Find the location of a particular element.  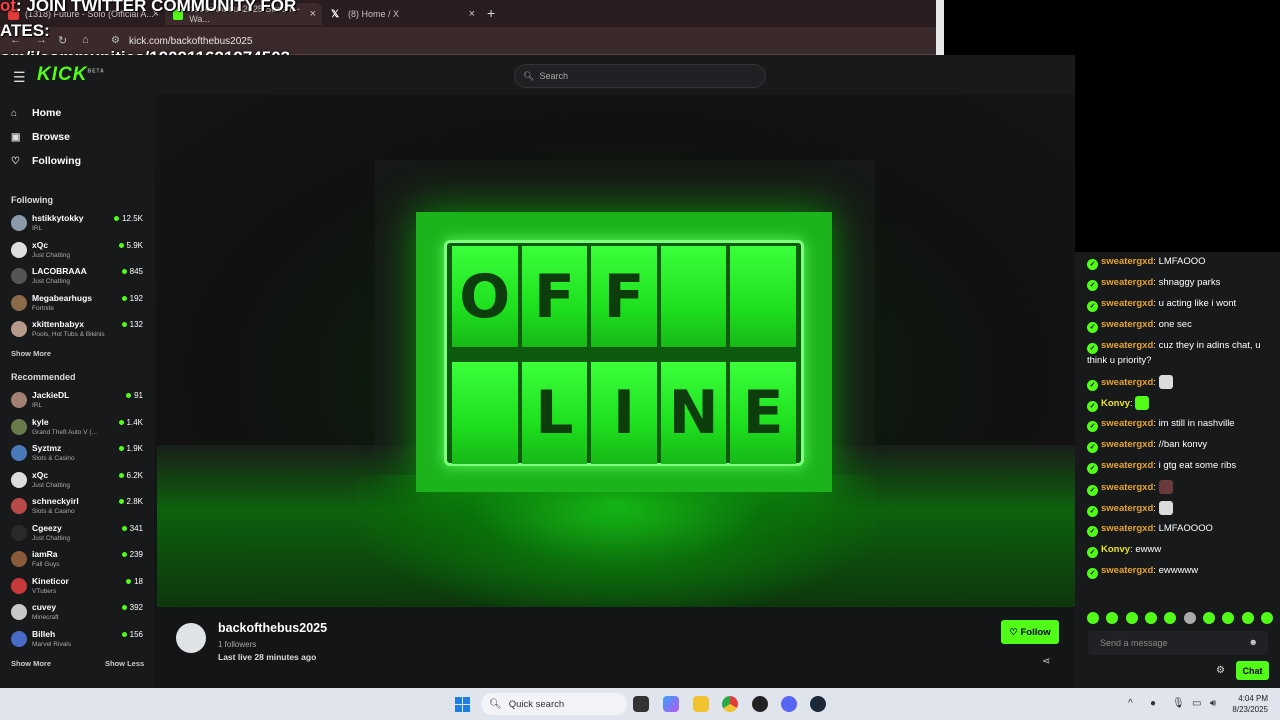

show-more-recommended-button: Show More is located at coordinates (31, 663).